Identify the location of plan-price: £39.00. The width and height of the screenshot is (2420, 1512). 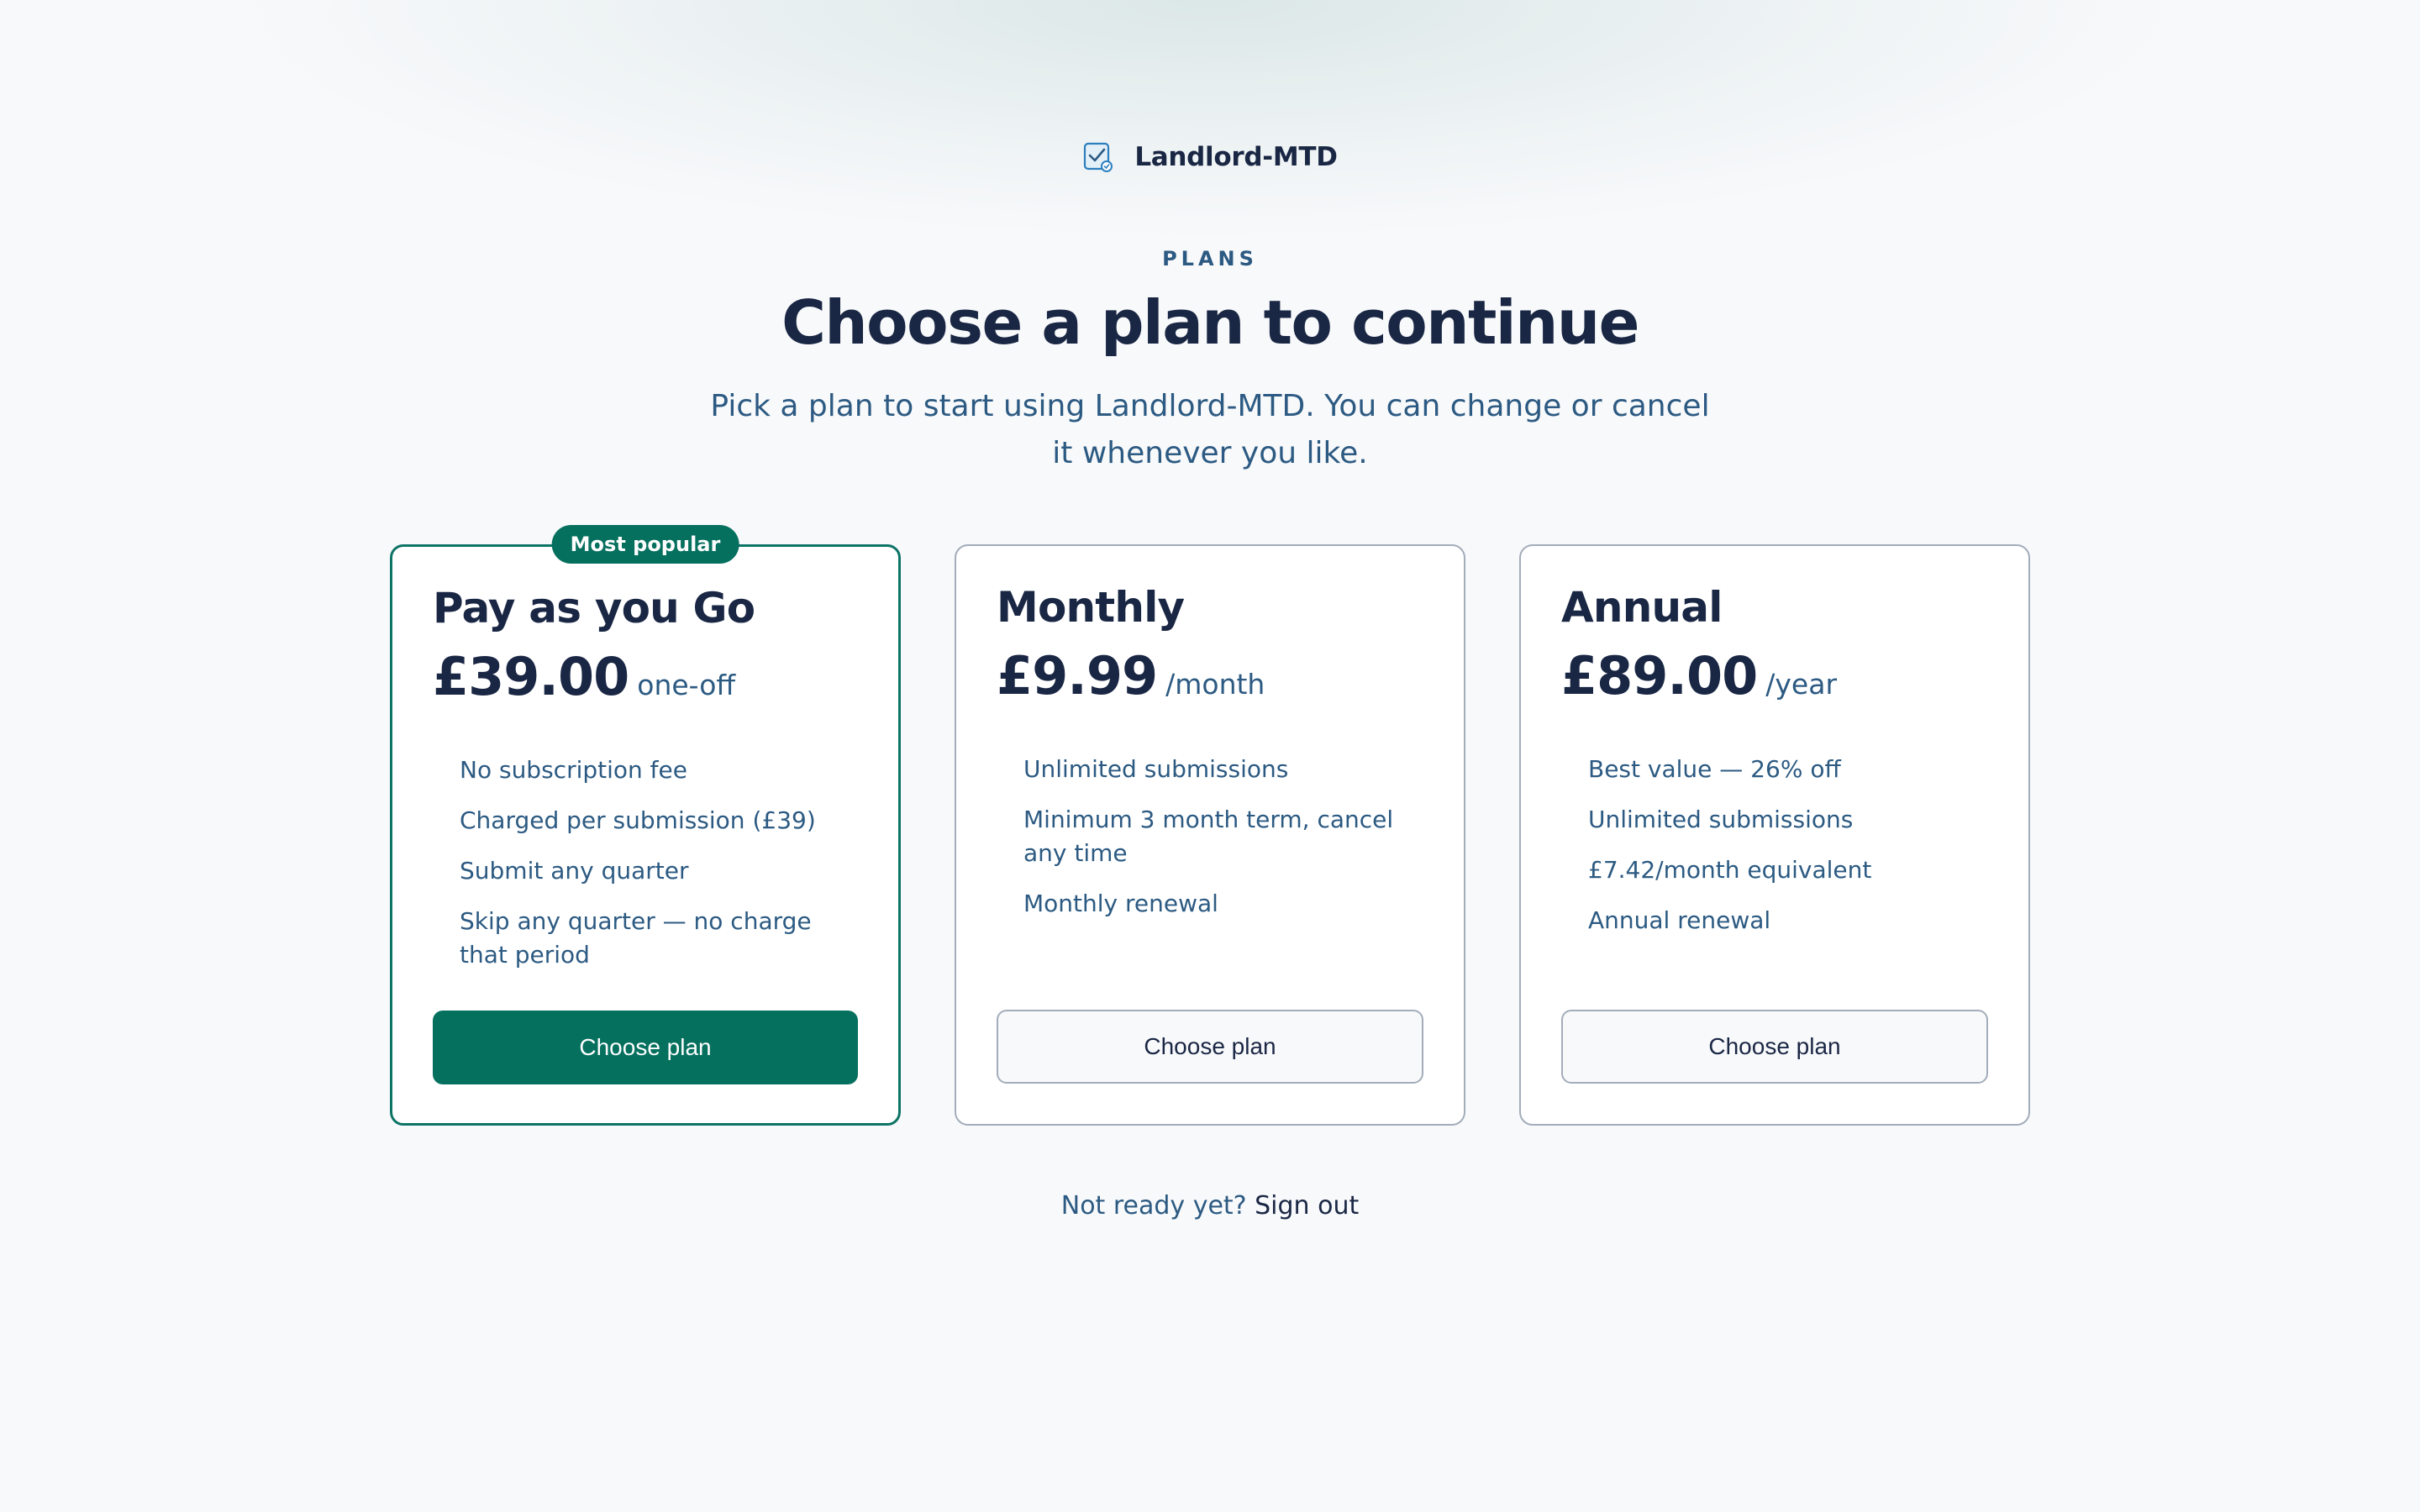
(531, 676).